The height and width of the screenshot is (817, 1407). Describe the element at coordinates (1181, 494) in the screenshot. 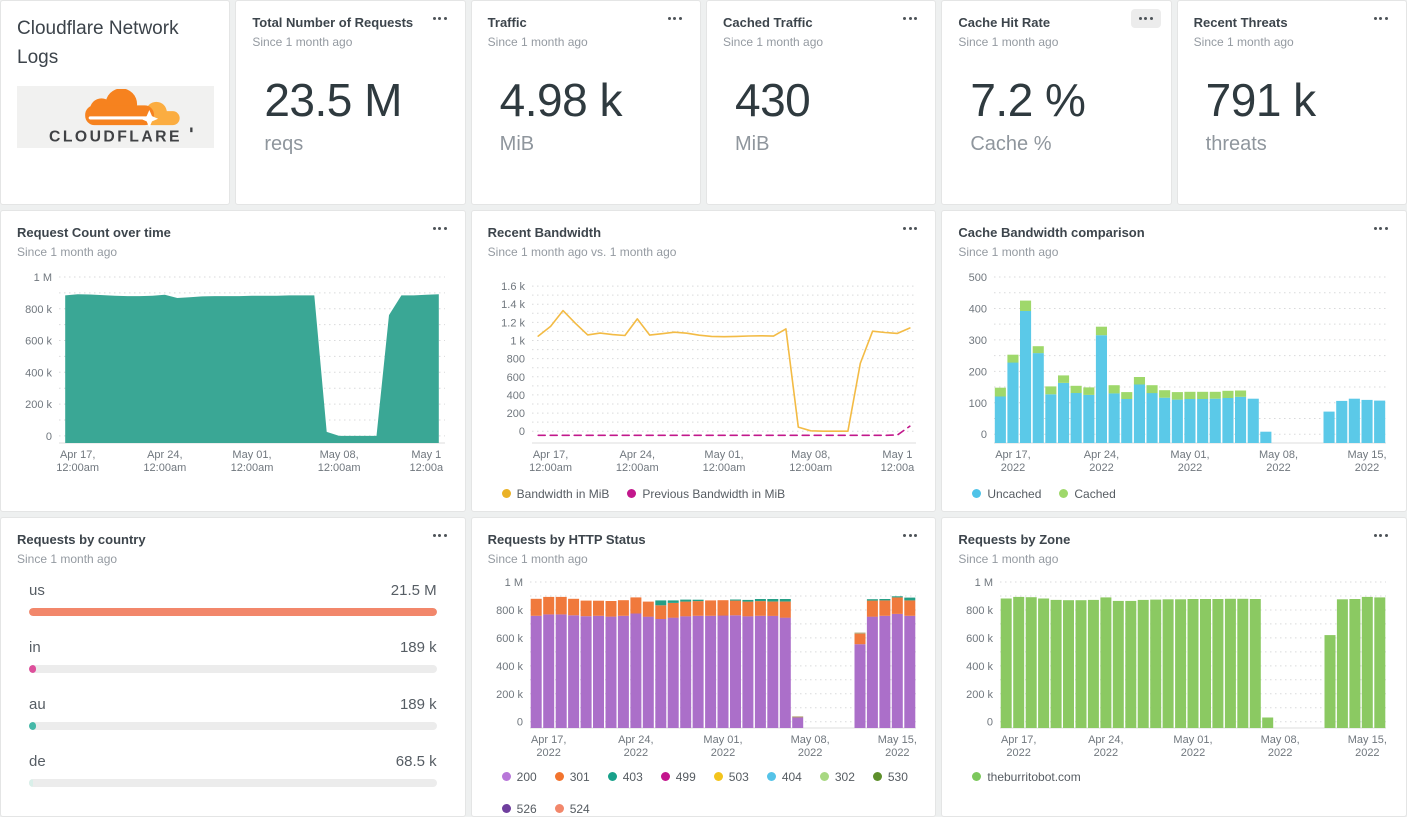

I see `chart-legend: Uncached Cached` at that location.